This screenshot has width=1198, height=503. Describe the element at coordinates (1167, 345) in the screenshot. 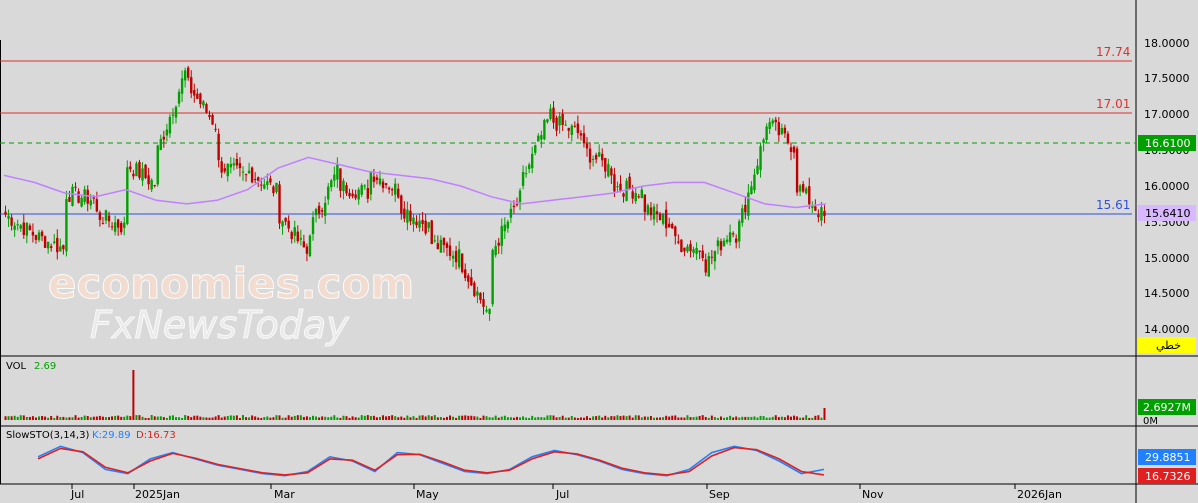

I see `yellow-tag: خطي` at that location.